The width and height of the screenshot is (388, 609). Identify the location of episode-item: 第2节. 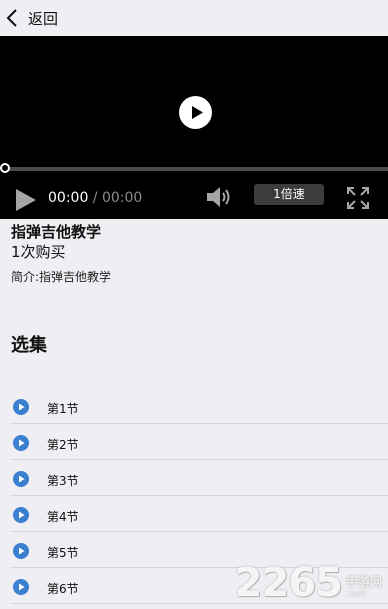
(194, 442).